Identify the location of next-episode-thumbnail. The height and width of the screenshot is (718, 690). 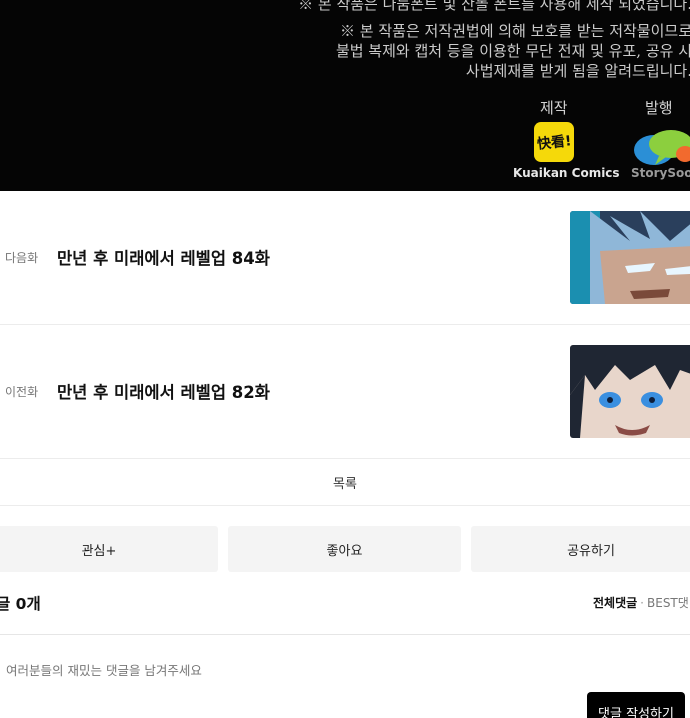
(630, 257).